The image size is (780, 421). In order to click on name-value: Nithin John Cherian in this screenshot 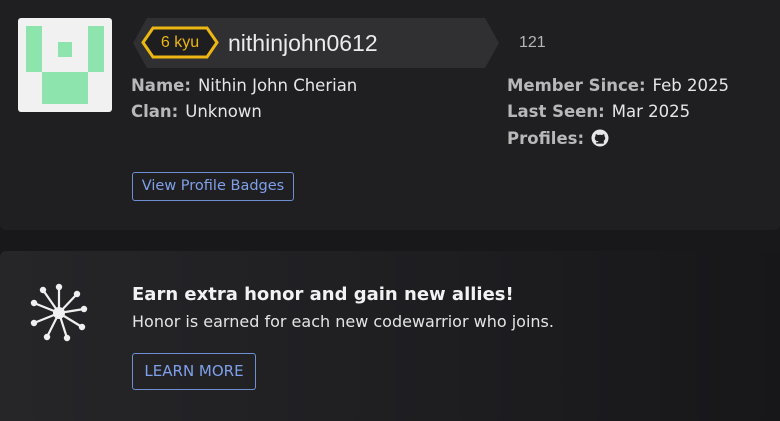, I will do `click(277, 85)`.